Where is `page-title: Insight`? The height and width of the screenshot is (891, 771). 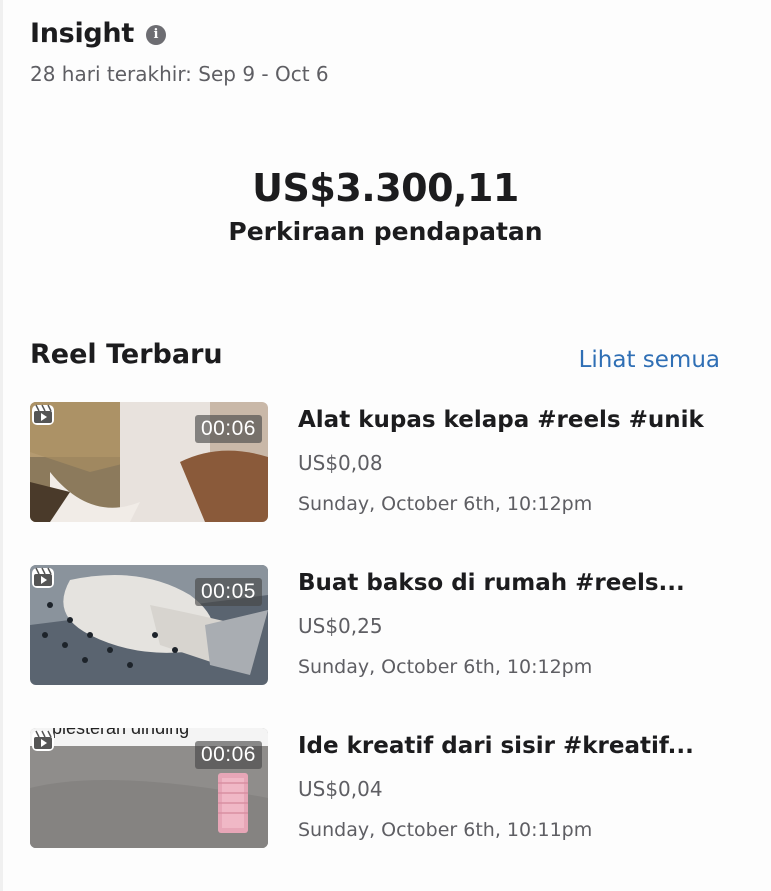 page-title: Insight is located at coordinates (82, 33).